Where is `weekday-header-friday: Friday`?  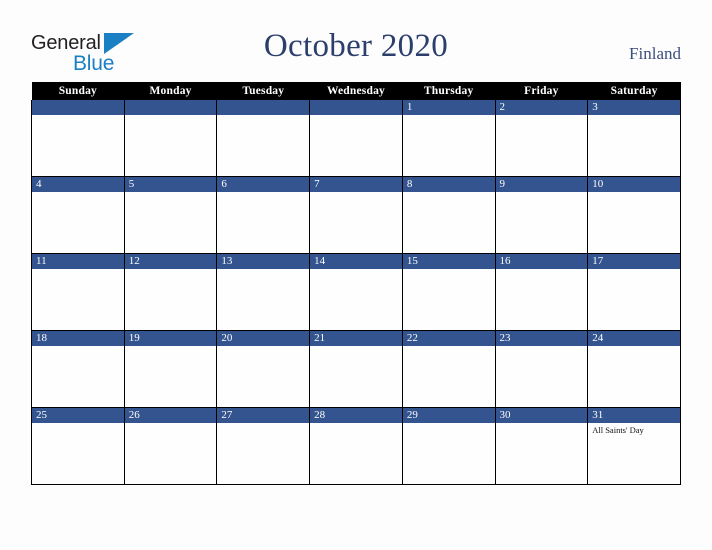
weekday-header-friday: Friday is located at coordinates (541, 91).